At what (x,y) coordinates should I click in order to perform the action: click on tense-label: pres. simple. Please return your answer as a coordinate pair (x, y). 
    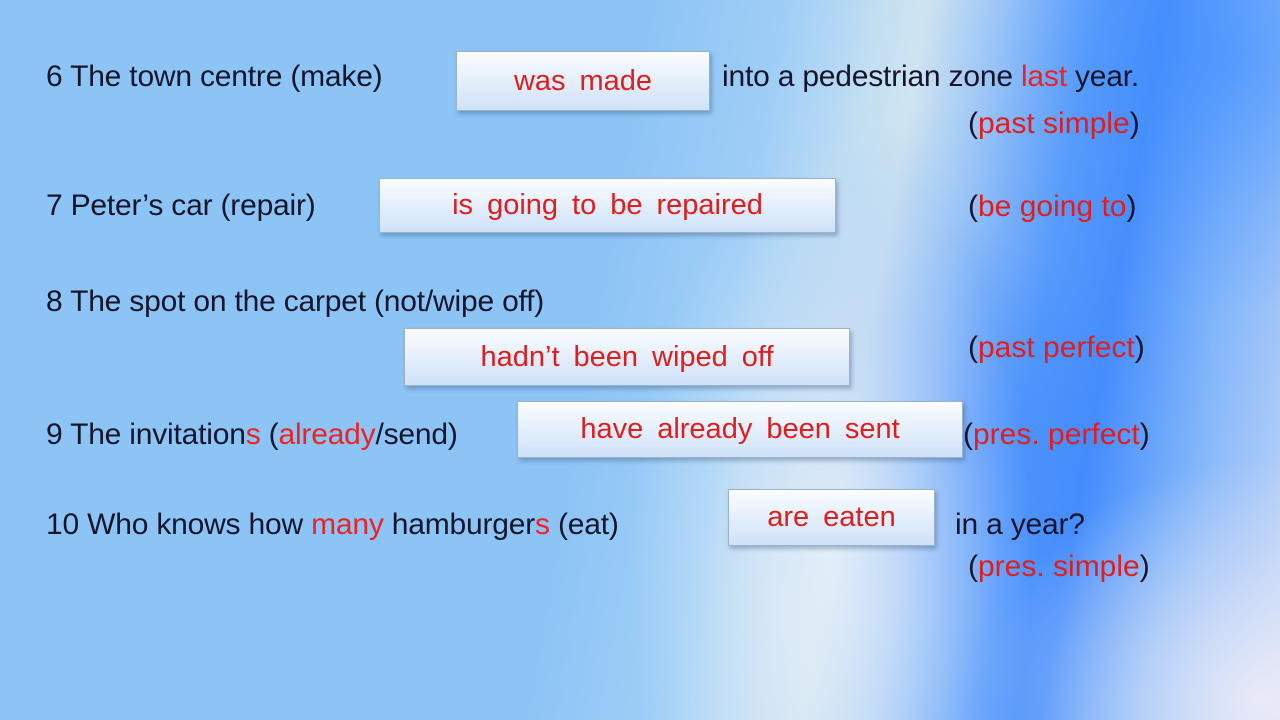
    Looking at the image, I should click on (1059, 566).